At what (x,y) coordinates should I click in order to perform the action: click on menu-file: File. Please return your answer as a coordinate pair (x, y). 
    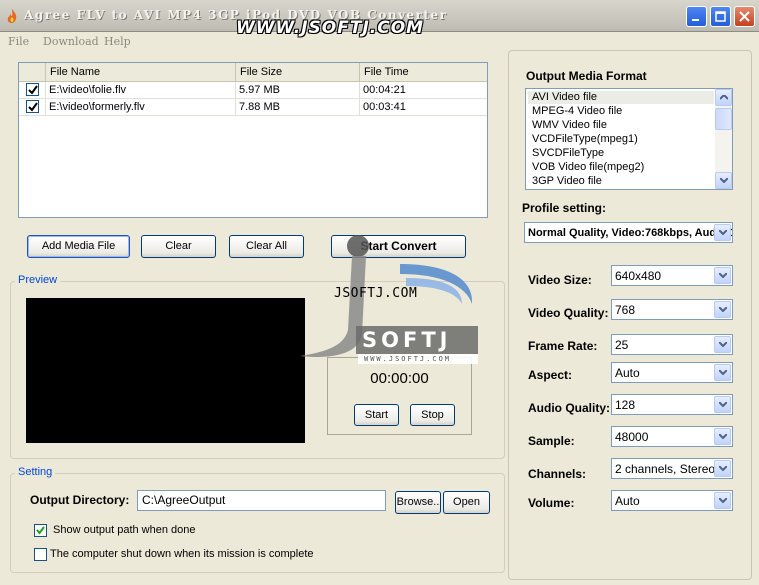
    Looking at the image, I should click on (18, 41).